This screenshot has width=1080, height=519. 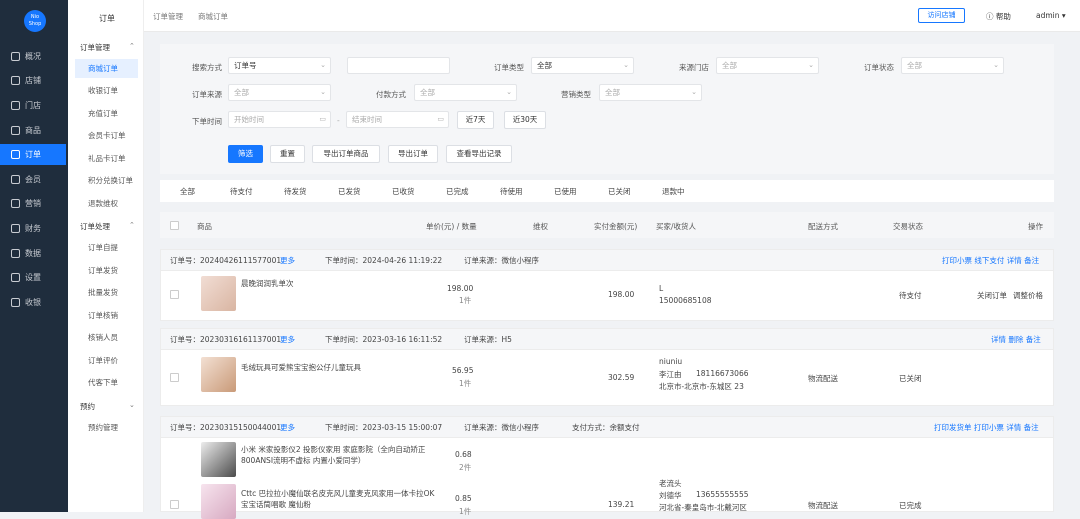 What do you see at coordinates (986, 427) in the screenshot?
I see `order-actions: 打印发货单 打印小票 详情 备注` at bounding box center [986, 427].